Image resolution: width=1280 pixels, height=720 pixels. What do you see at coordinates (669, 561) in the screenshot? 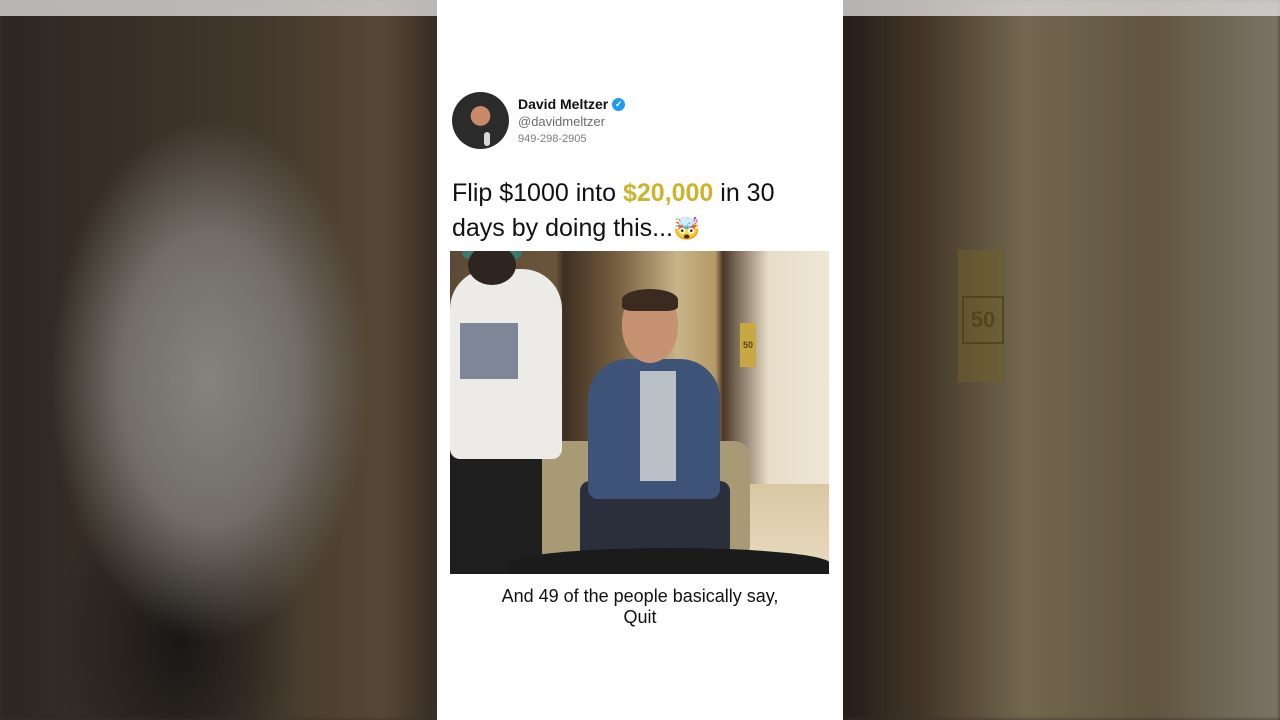
I see `video-table` at bounding box center [669, 561].